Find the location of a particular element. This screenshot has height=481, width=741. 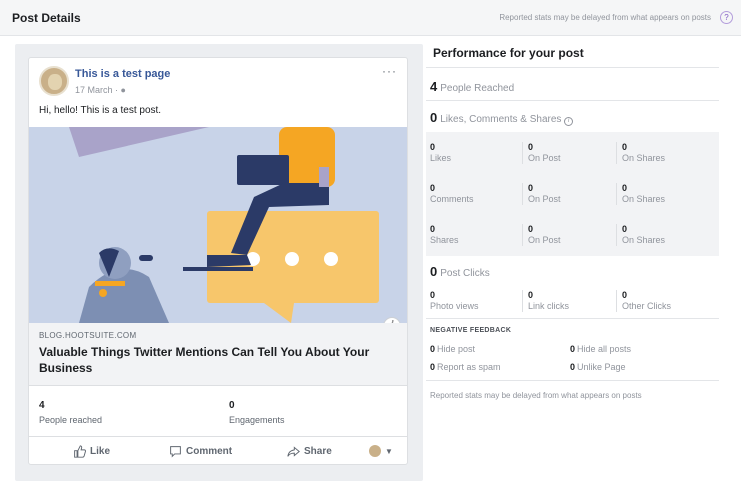

negative-feedback-title: NEGATIVE FEEDBACK is located at coordinates (471, 330).